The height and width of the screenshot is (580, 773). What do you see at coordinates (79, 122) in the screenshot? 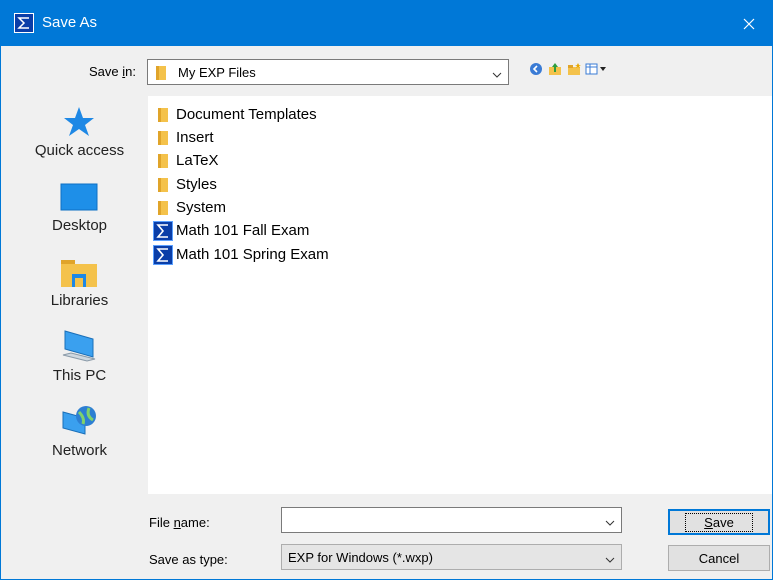
I see `star-icon` at bounding box center [79, 122].